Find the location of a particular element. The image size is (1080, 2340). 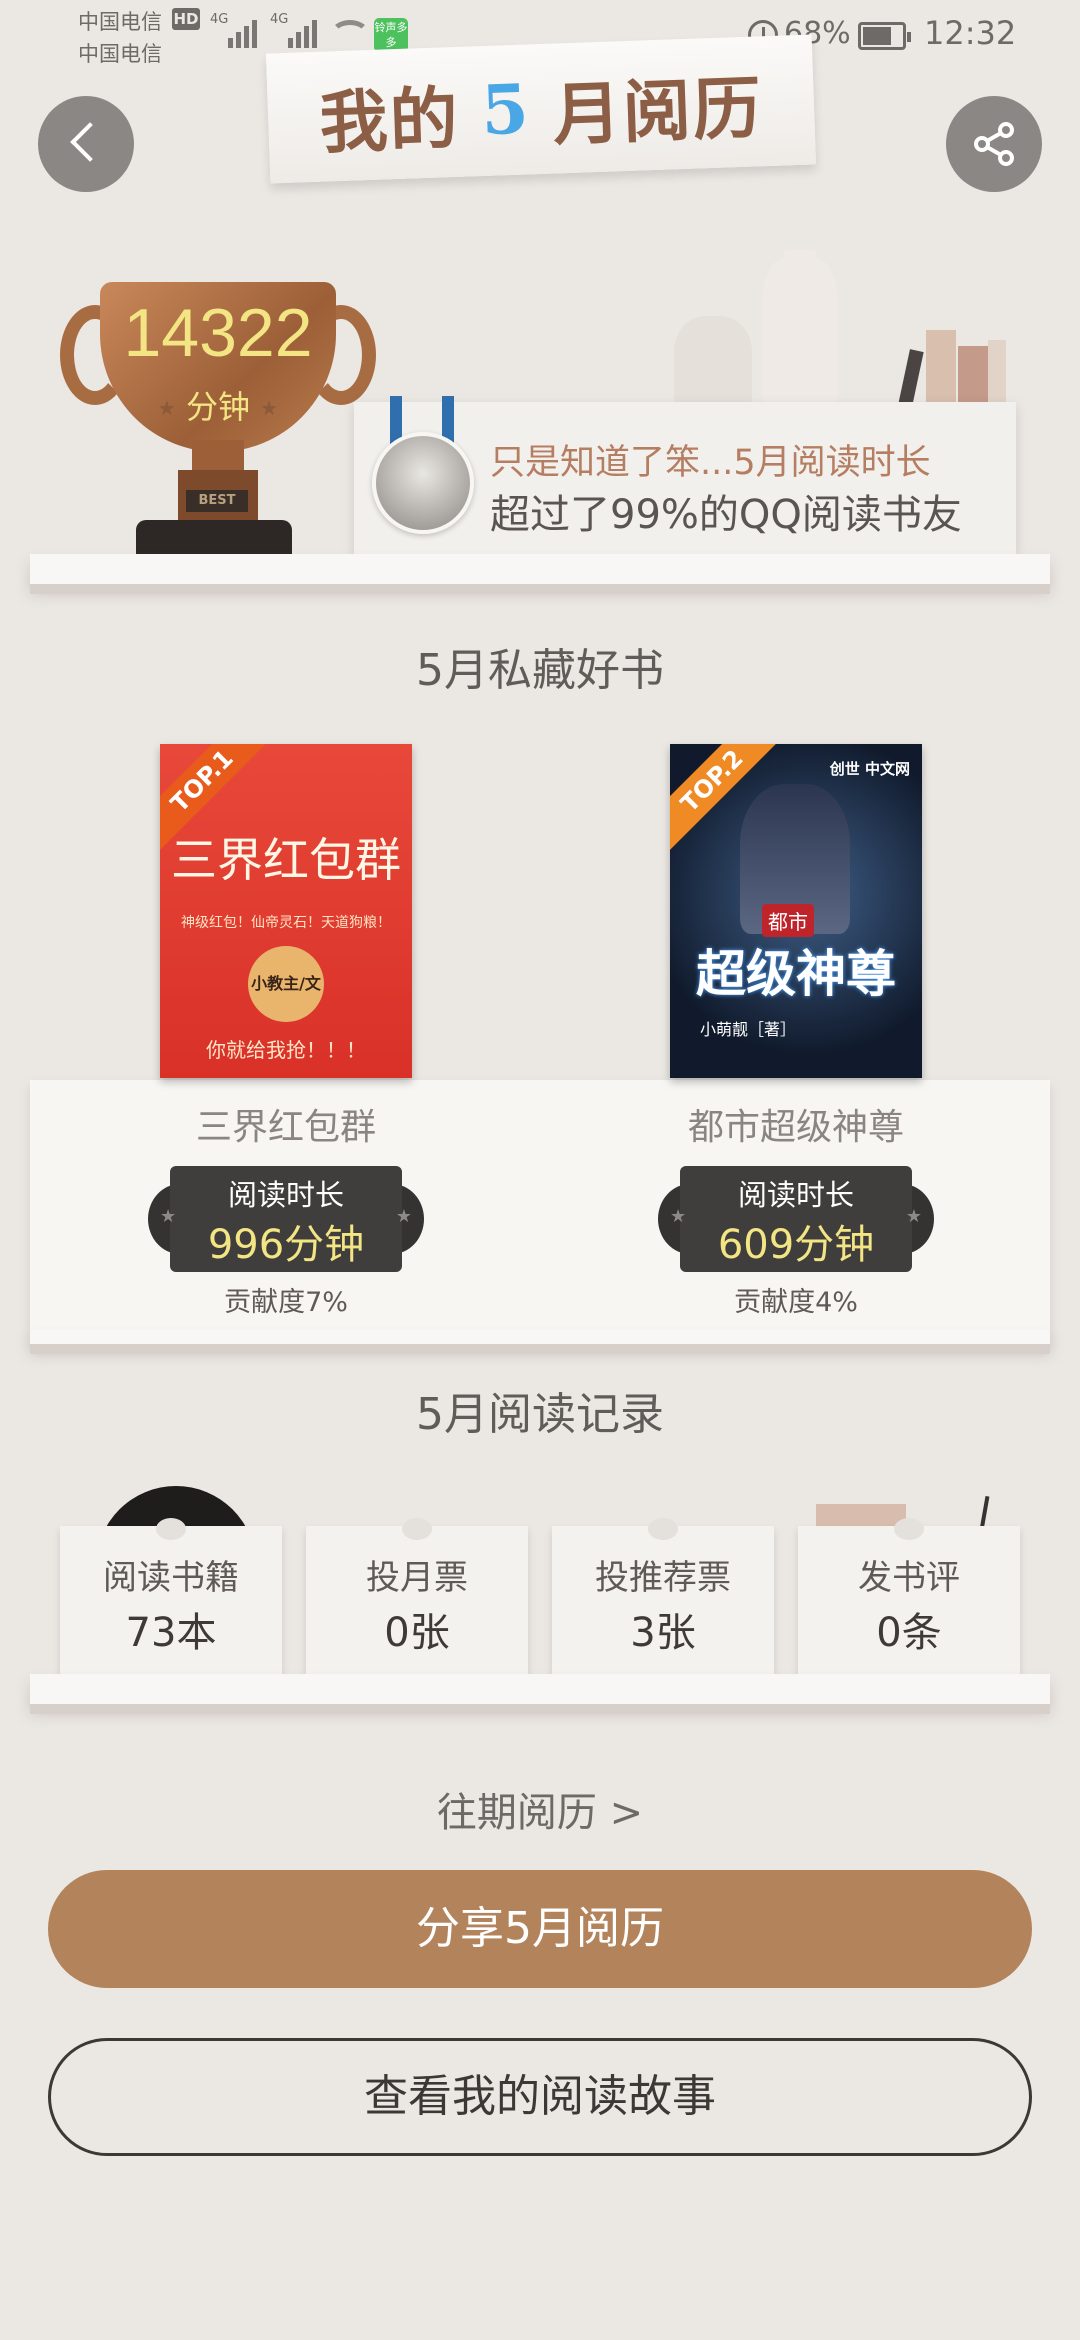

record-label: 发书评 is located at coordinates (909, 1578).